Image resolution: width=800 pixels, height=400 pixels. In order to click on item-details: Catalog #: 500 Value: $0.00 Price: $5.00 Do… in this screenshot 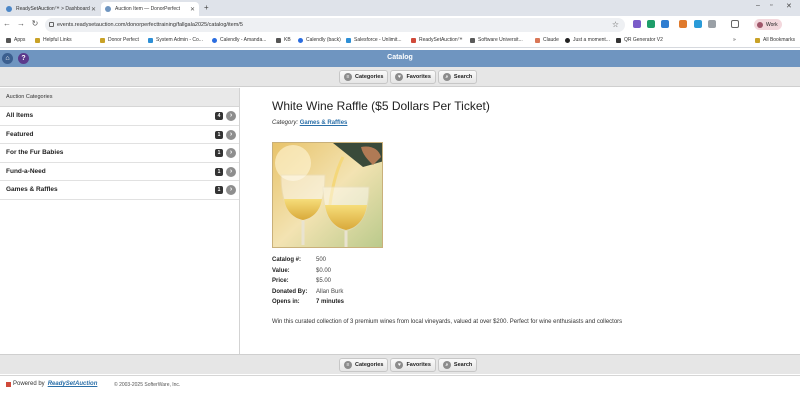, I will do `click(308, 281)`.